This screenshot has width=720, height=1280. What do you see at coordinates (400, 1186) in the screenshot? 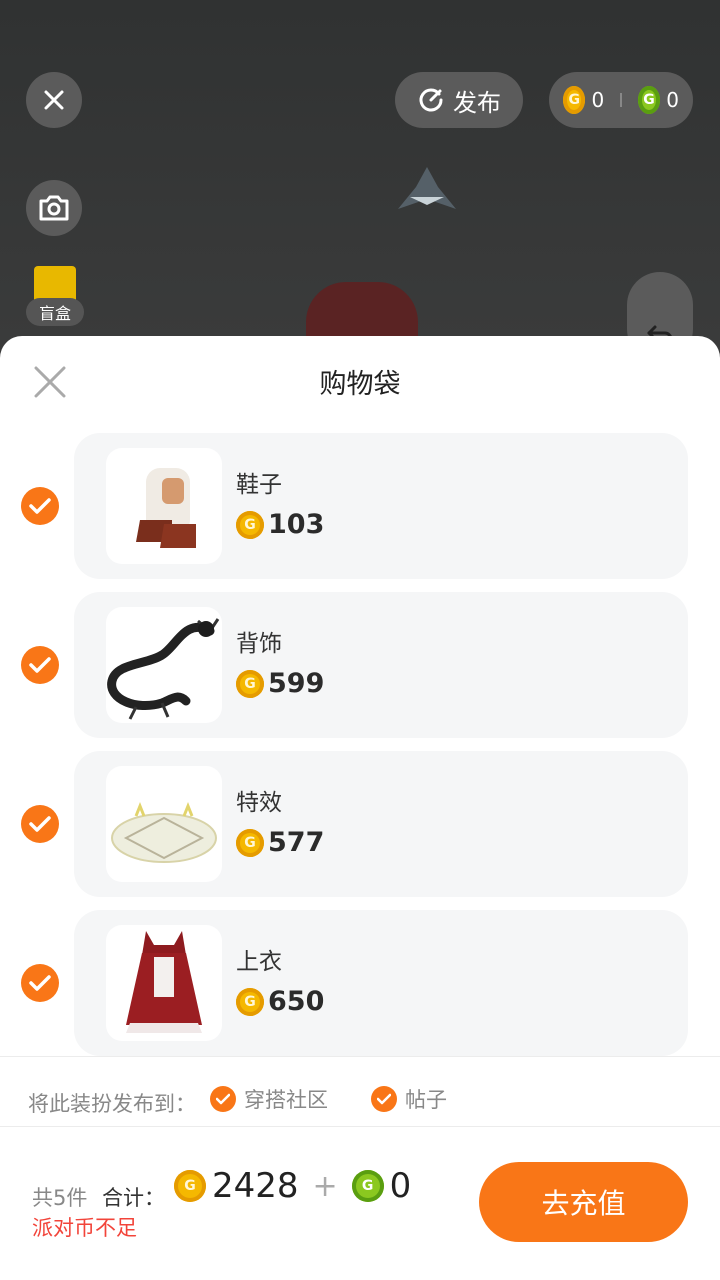
I see `total-g-coins: 0` at bounding box center [400, 1186].